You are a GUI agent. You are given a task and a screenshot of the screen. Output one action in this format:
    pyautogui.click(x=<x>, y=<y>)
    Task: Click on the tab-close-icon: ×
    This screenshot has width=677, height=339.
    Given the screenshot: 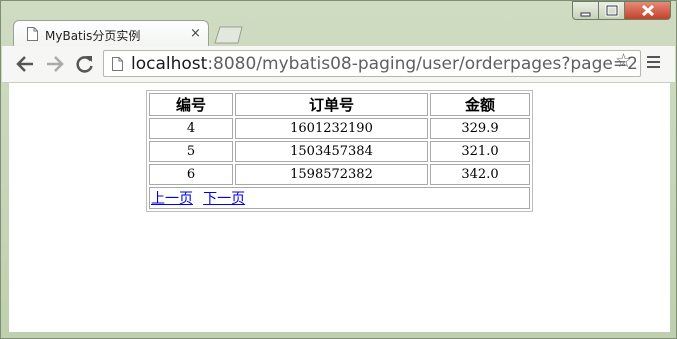 What is the action you would take?
    pyautogui.click(x=195, y=33)
    